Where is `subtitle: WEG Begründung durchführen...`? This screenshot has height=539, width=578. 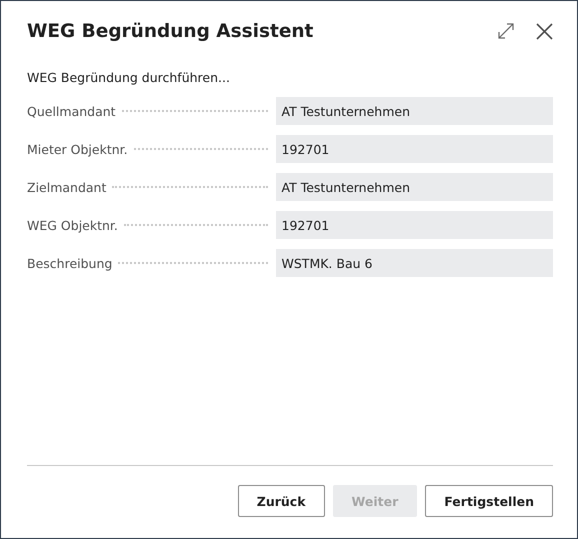
subtitle: WEG Begründung durchführen... is located at coordinates (129, 78).